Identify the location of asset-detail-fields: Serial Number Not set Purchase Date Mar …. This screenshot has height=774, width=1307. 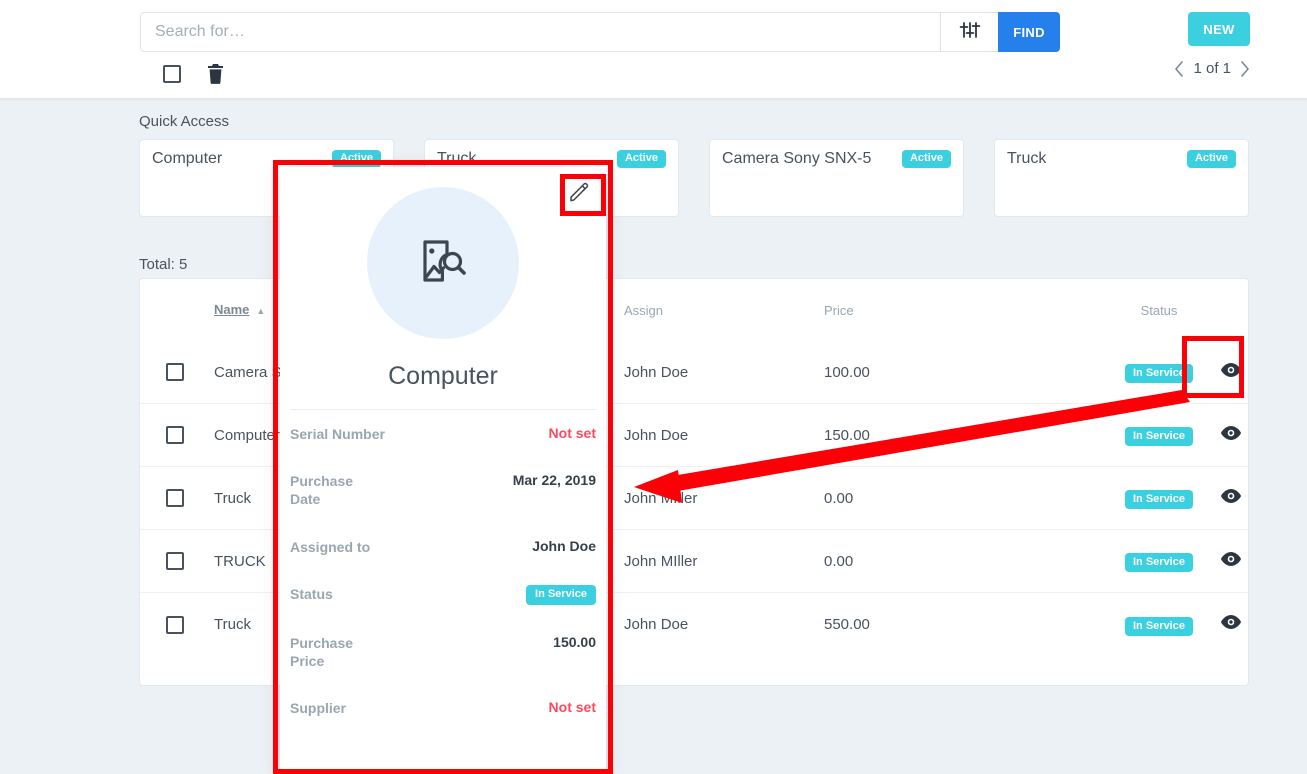
(443, 570).